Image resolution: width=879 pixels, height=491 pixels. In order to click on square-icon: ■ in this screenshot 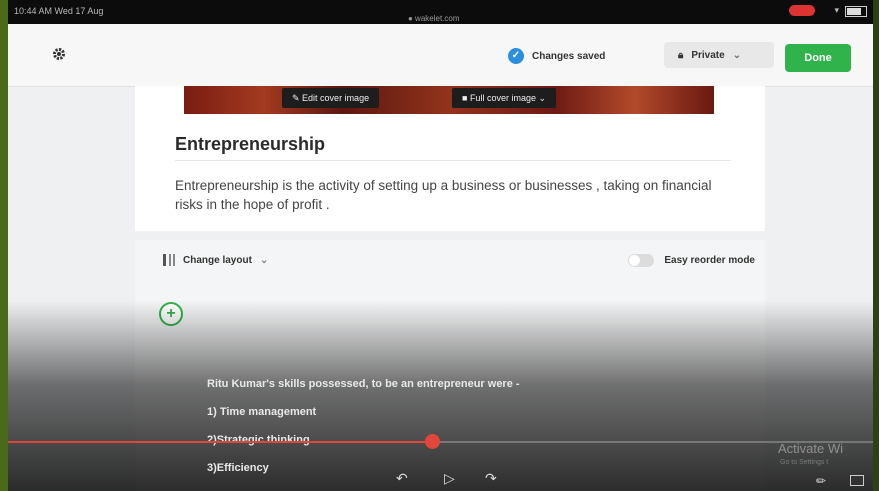, I will do `click(466, 98)`.